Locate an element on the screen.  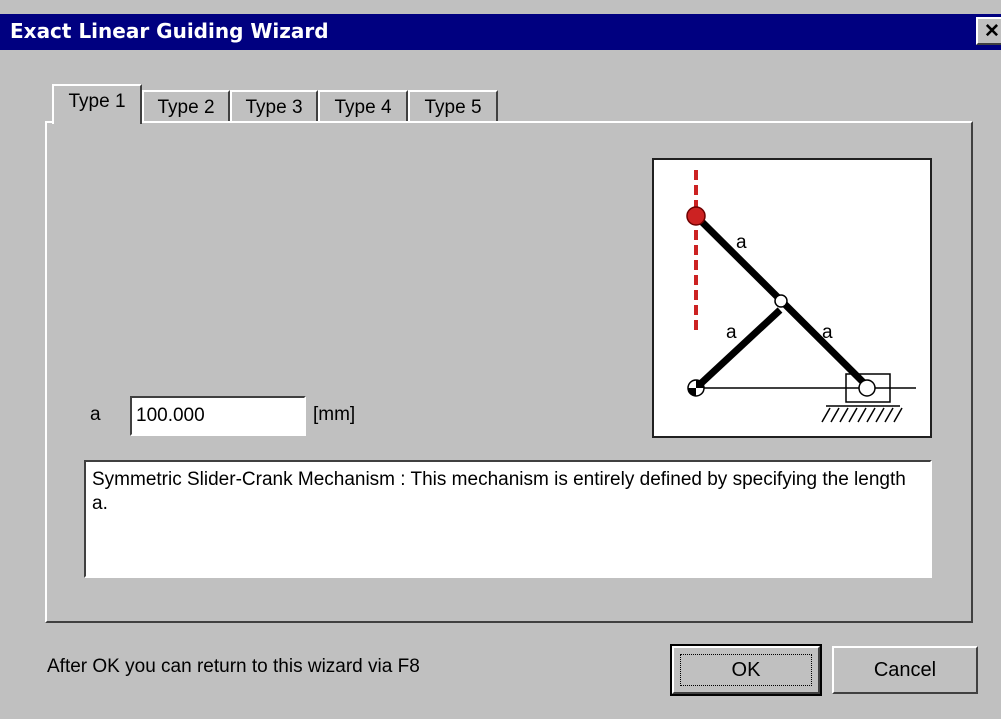
tab-label: Type 2 is located at coordinates (186, 107).